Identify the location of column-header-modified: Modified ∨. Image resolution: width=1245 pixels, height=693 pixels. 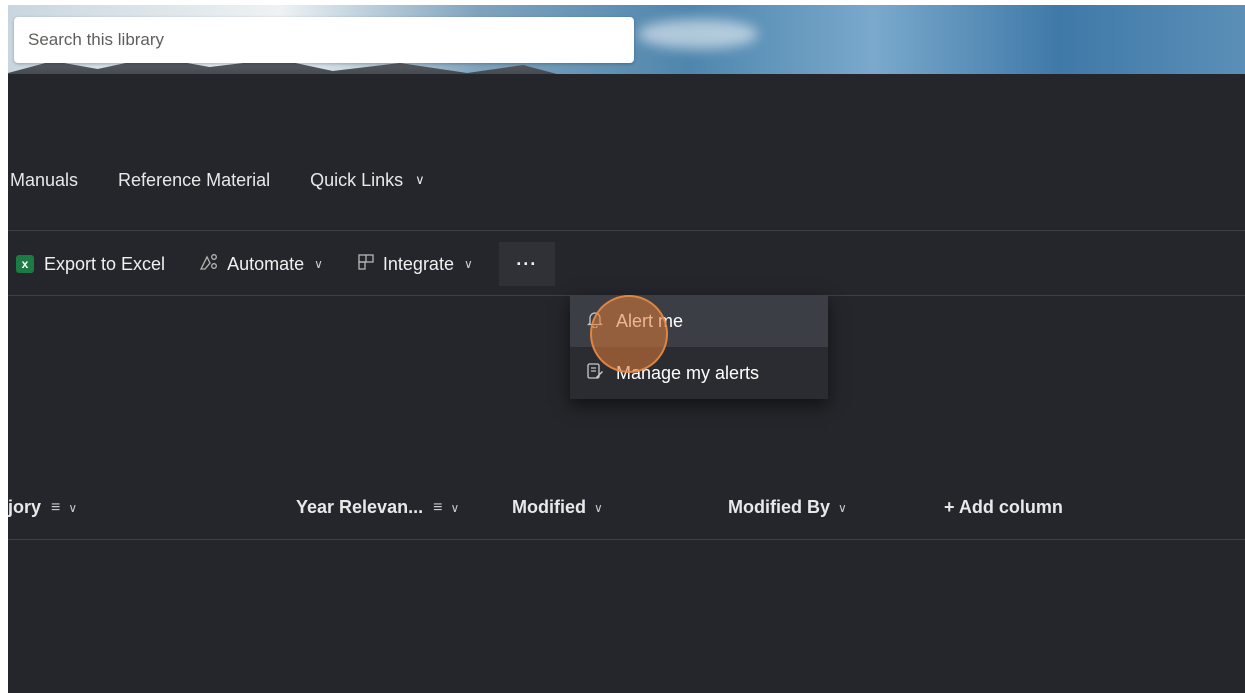
(557, 507).